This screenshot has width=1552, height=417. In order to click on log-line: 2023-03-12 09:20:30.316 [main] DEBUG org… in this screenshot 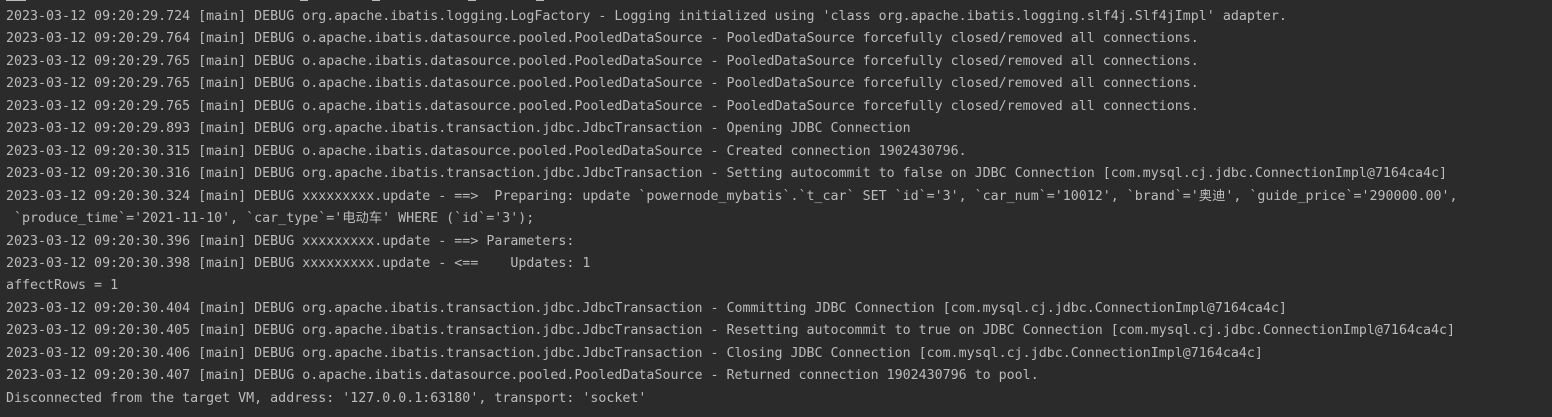, I will do `click(726, 174)`.